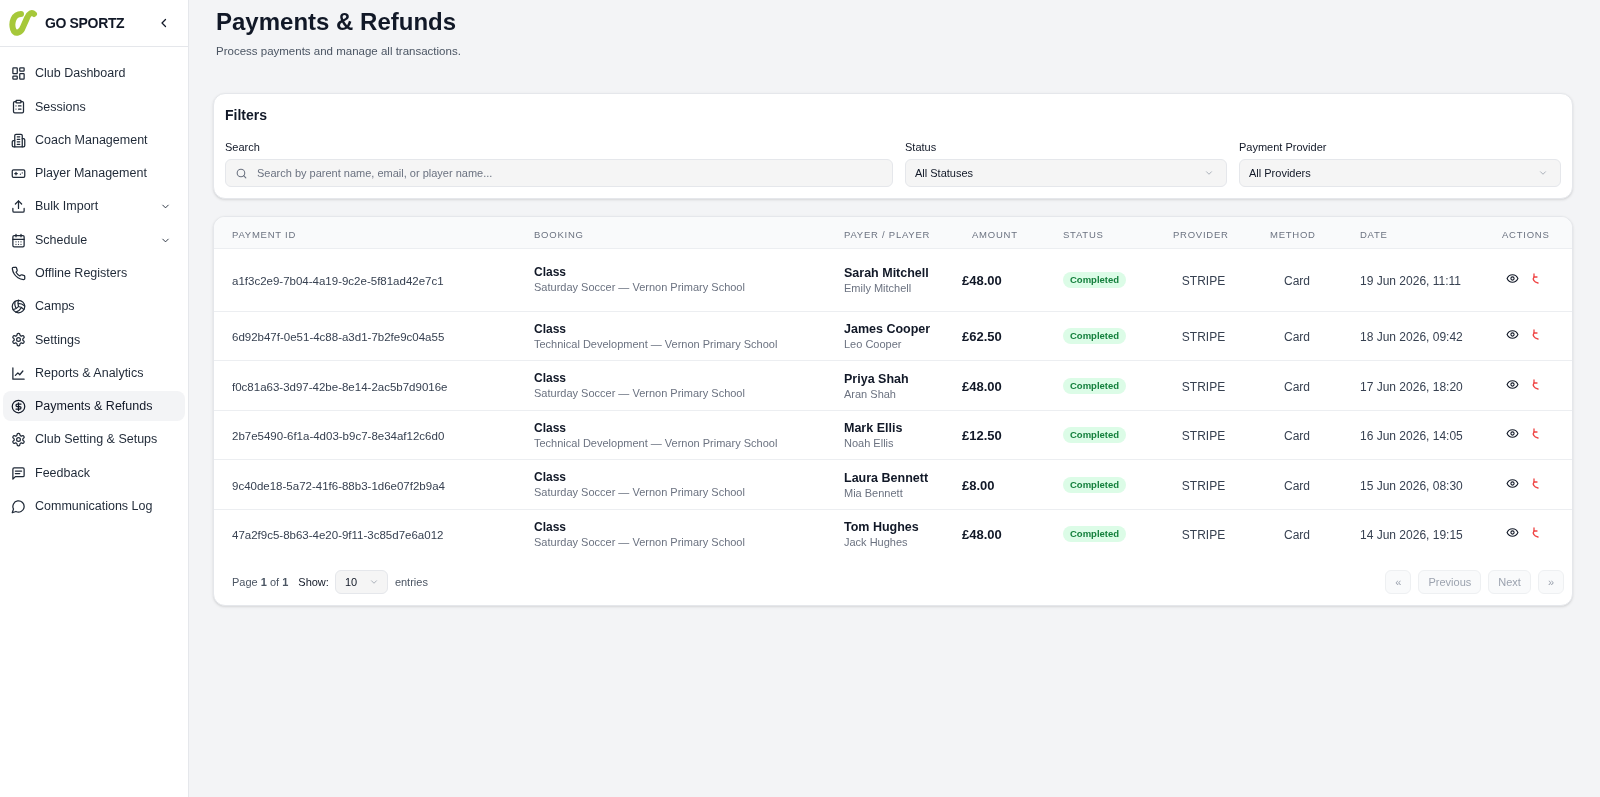  I want to click on booking-detail: Technical Development — Vernon Primary School, so click(656, 443).